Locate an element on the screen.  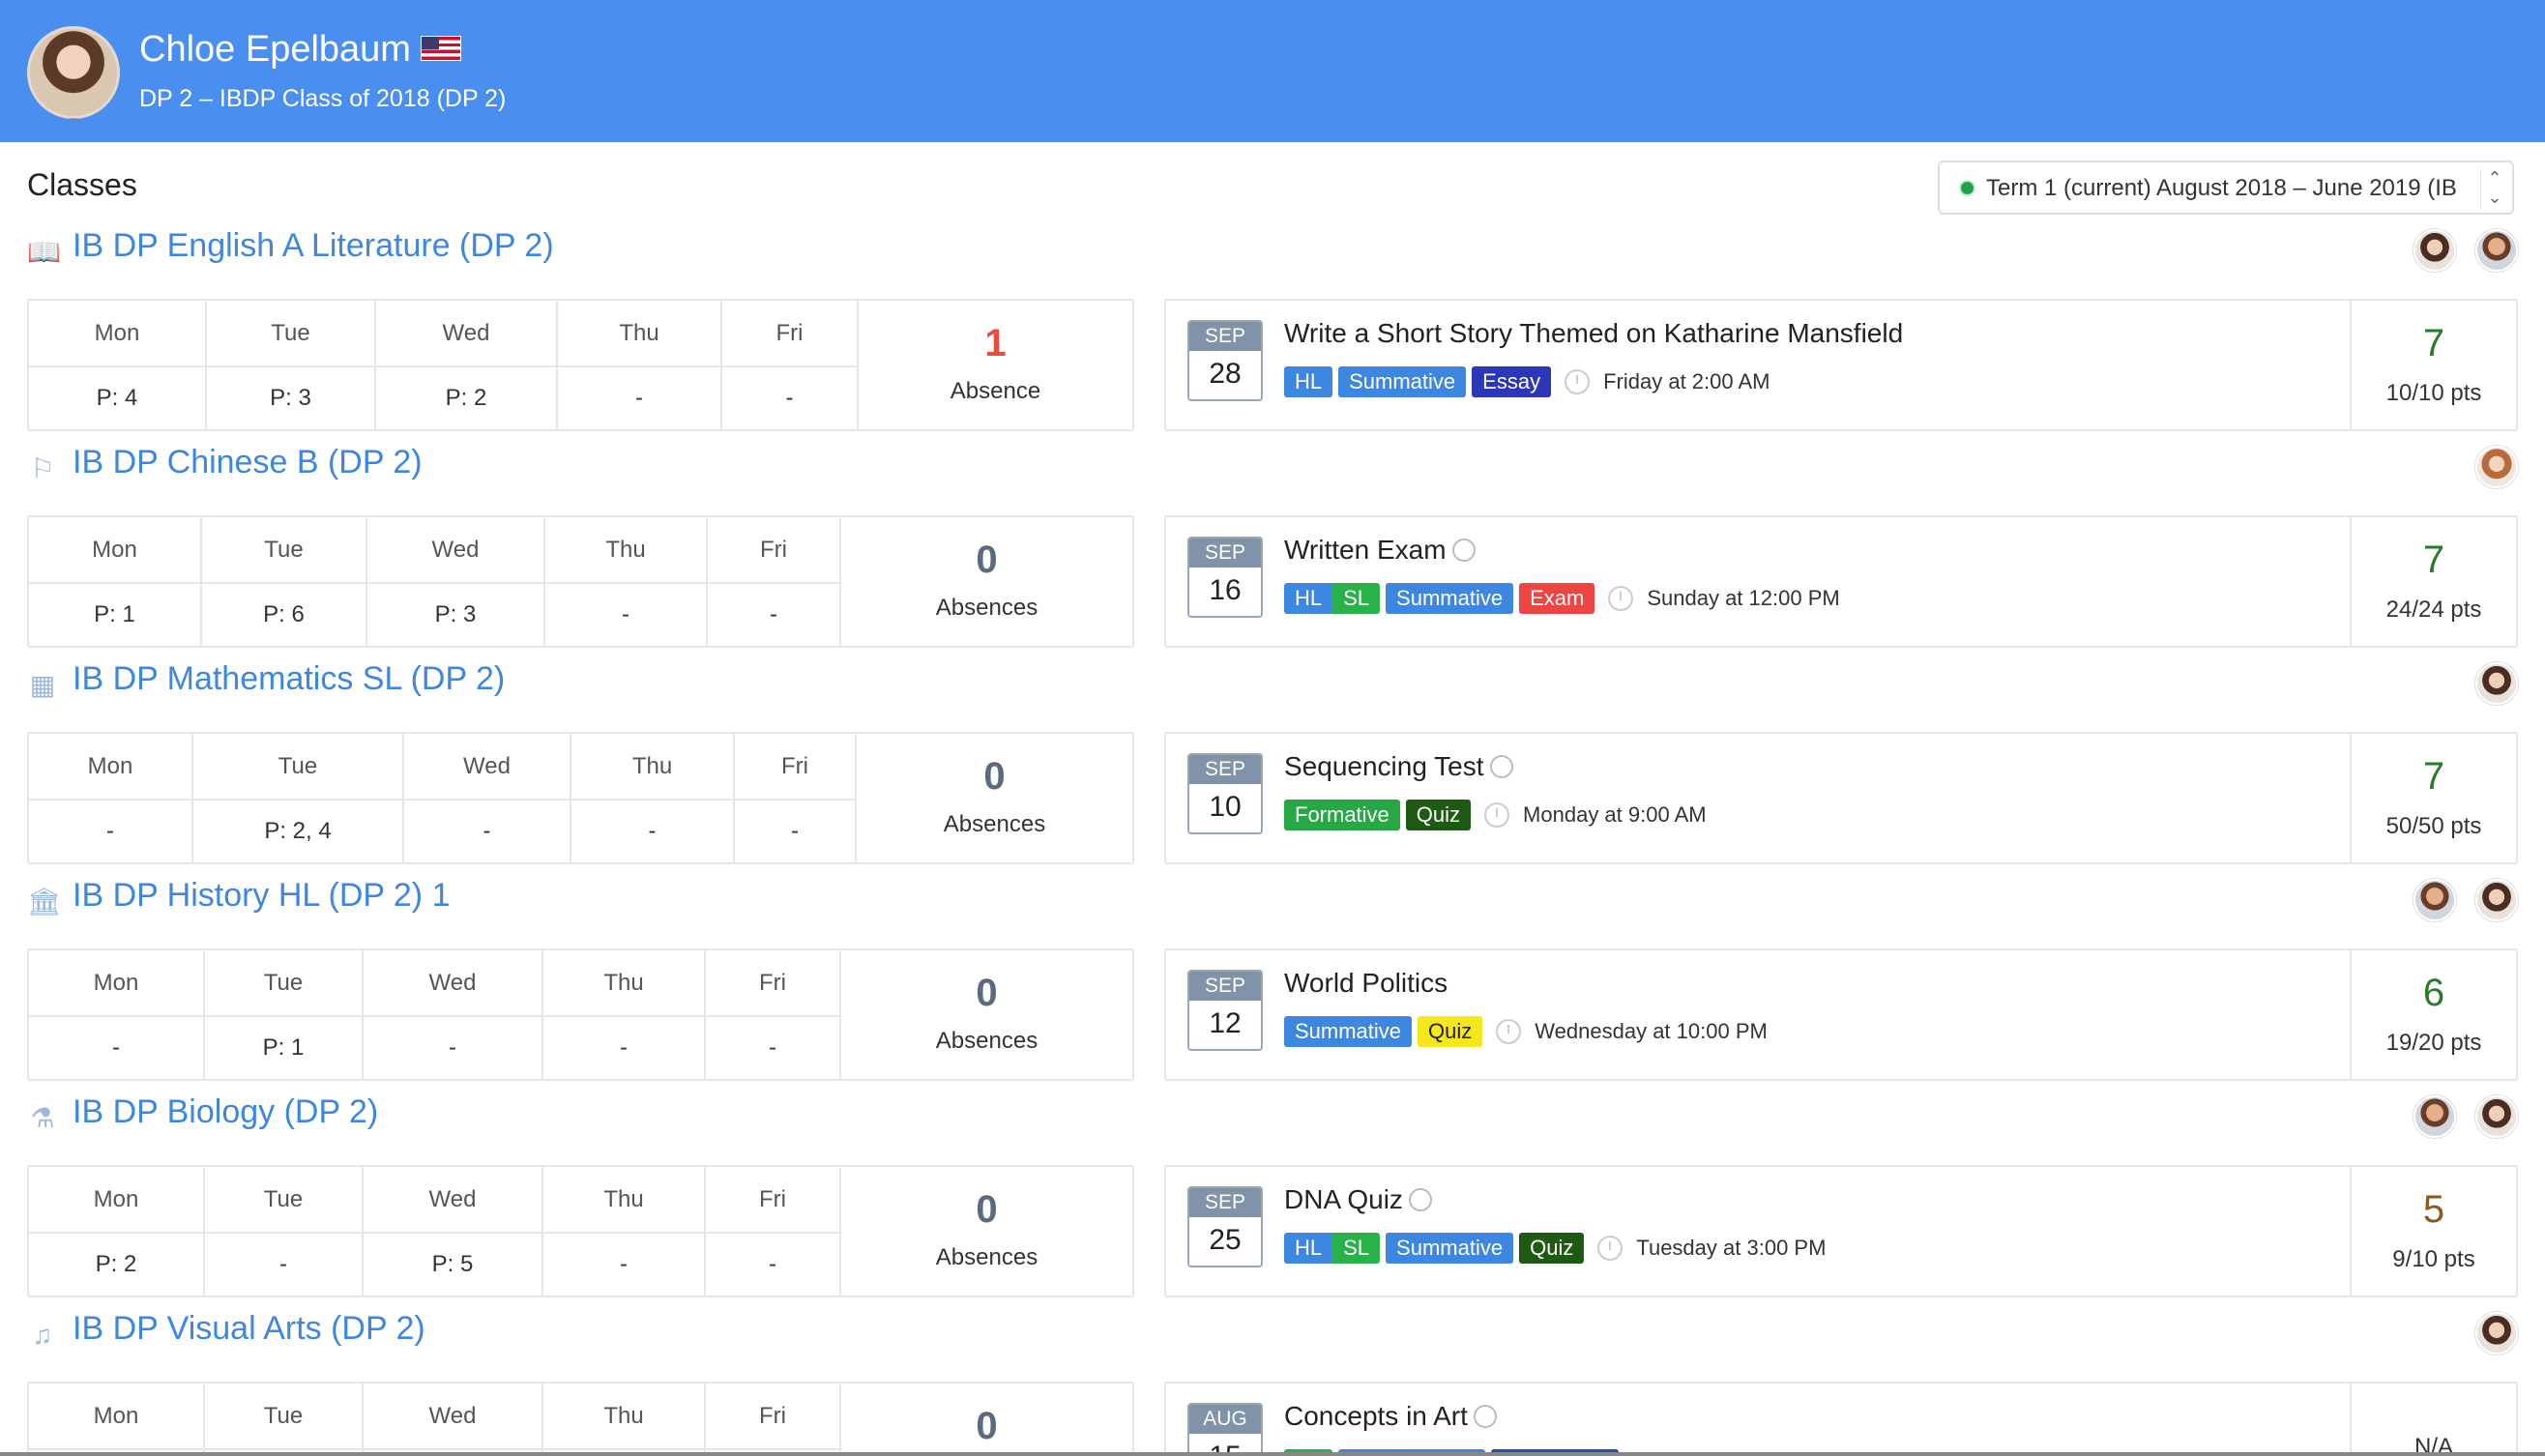
tag-sl: SL is located at coordinates (1356, 598).